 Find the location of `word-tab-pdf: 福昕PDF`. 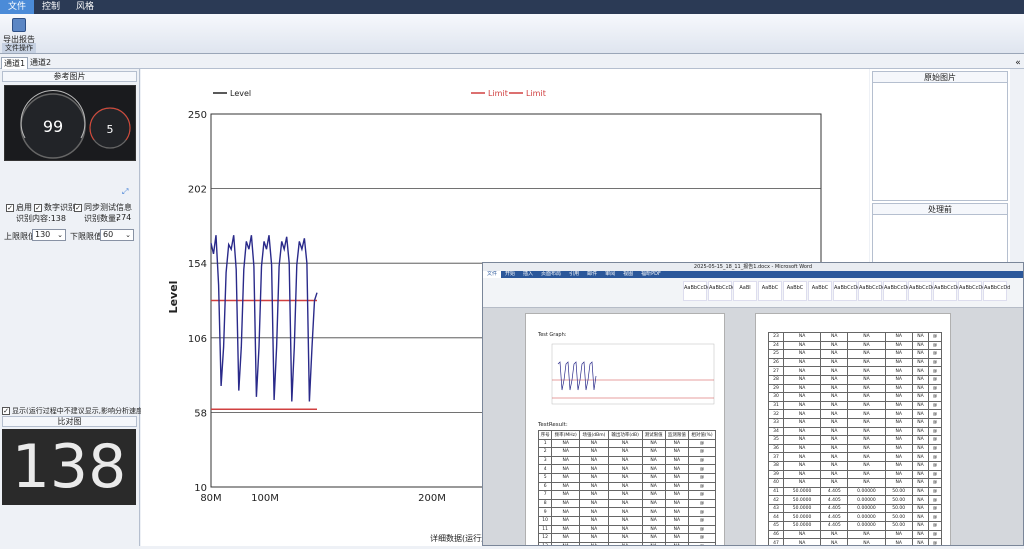

word-tab-pdf: 福昕PDF is located at coordinates (651, 274).